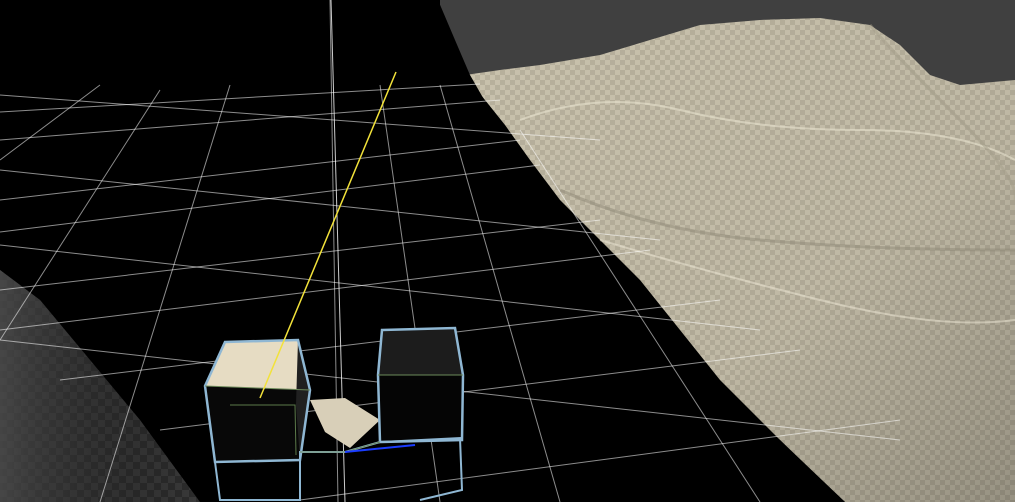  I want to click on cube-right, so click(420, 385).